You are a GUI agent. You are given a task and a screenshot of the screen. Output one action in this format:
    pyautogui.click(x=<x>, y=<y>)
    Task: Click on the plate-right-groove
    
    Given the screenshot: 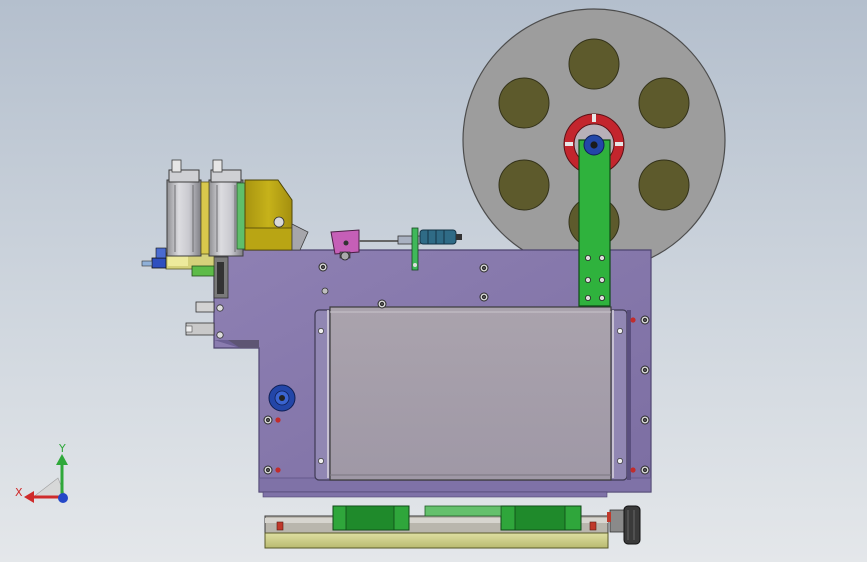 What is the action you would take?
    pyautogui.click(x=629, y=395)
    